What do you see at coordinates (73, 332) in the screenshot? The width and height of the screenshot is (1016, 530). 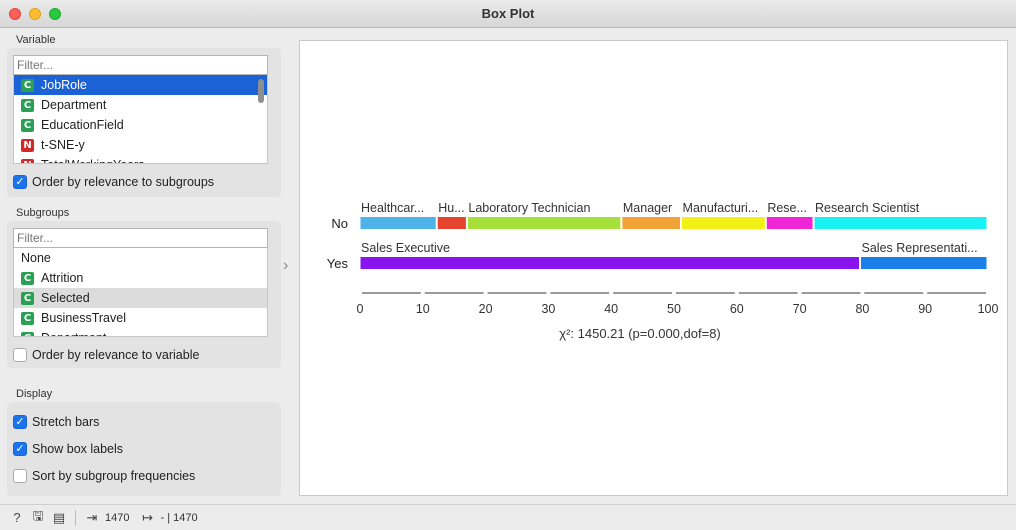 I see `subgroups-list-item-label: Department` at bounding box center [73, 332].